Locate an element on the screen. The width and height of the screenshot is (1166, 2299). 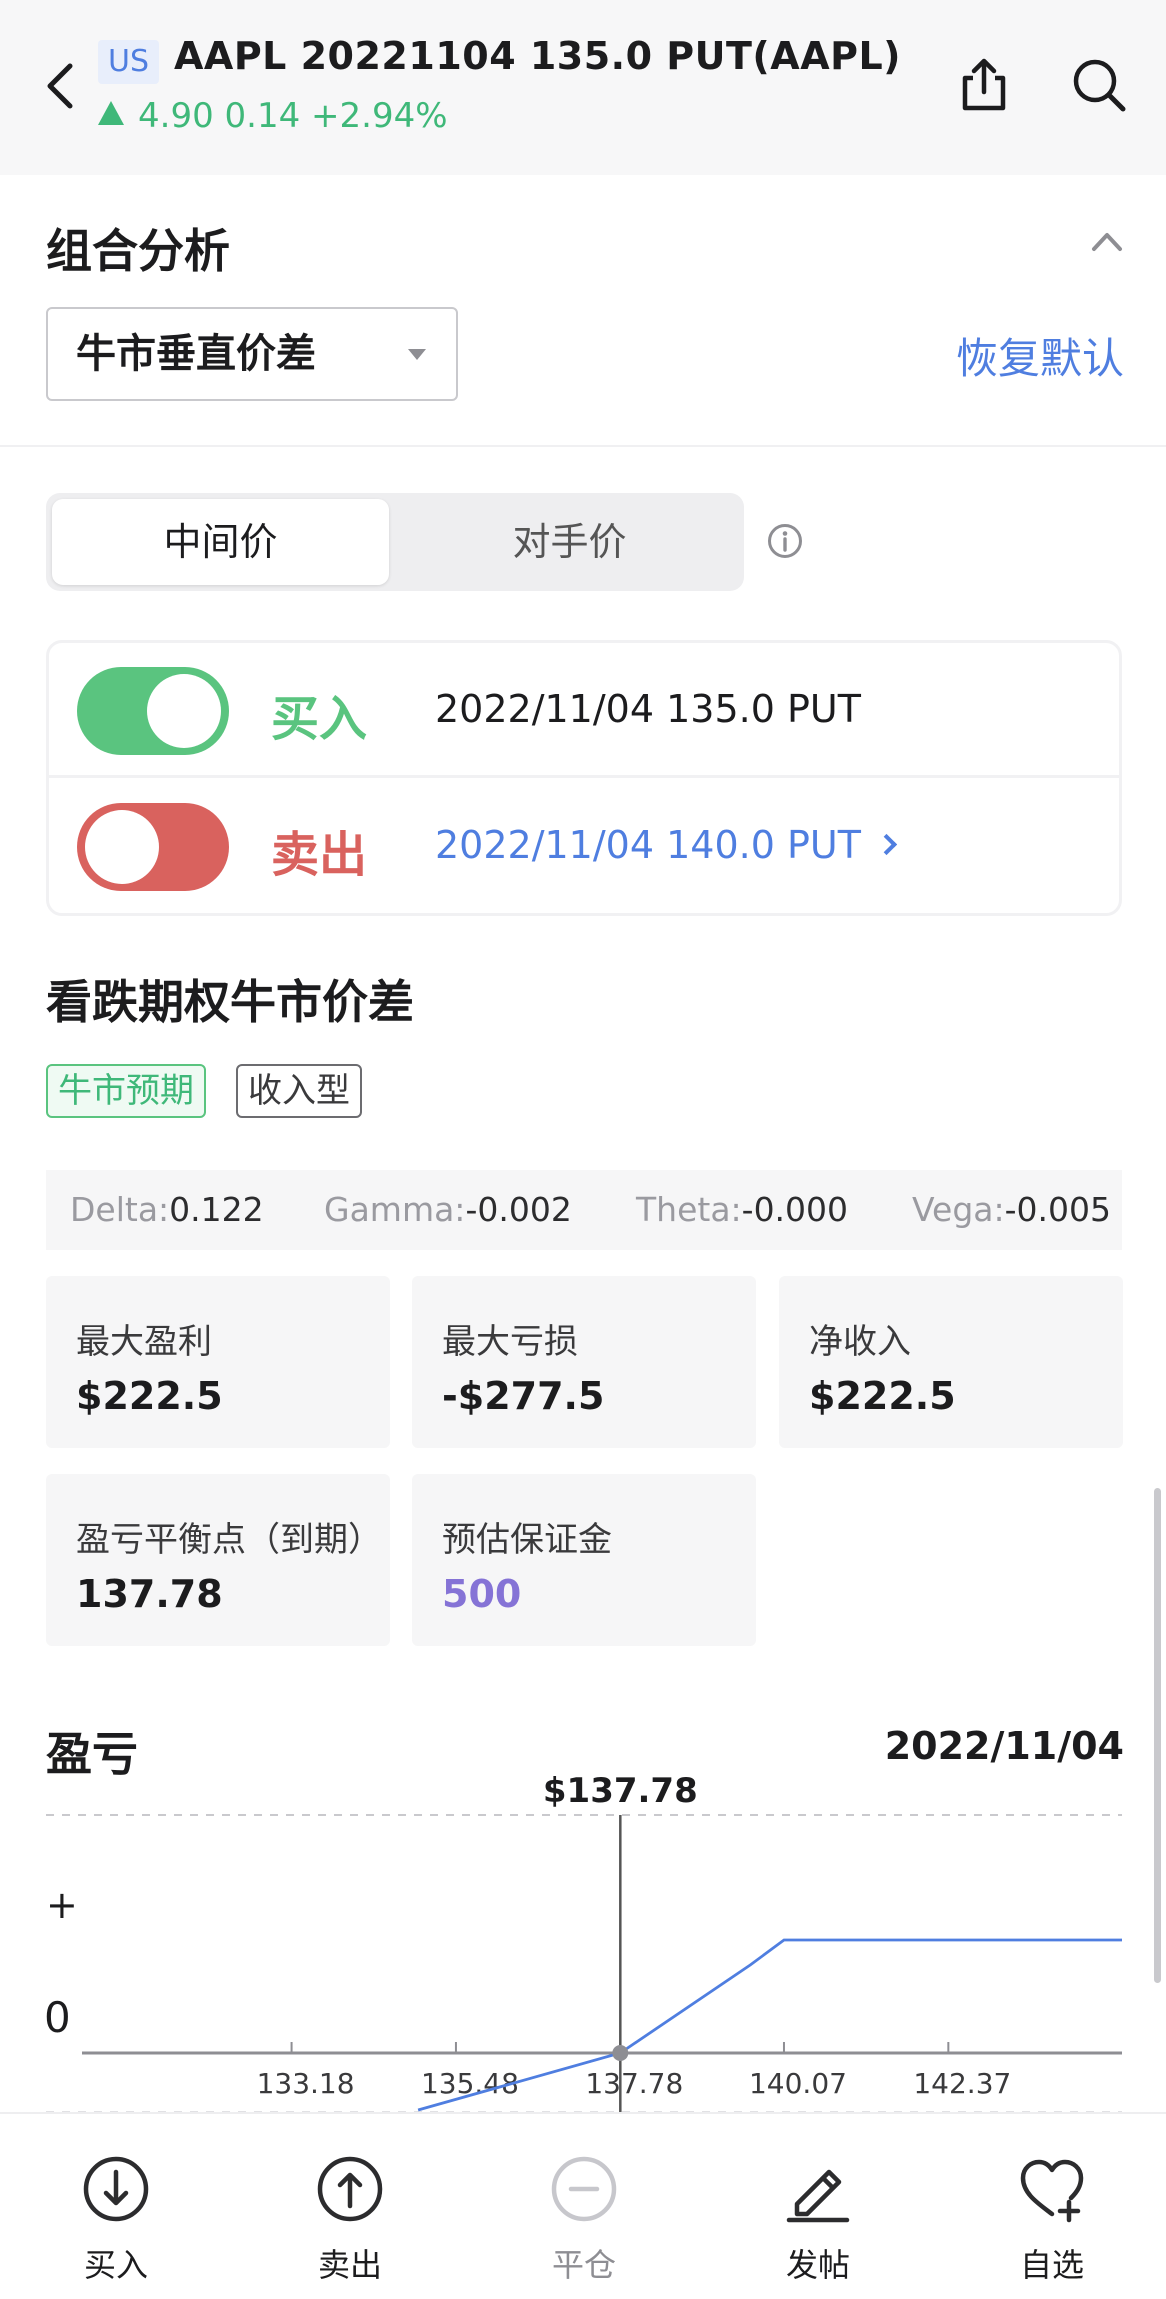
chevron-right-icon is located at coordinates (886, 844).